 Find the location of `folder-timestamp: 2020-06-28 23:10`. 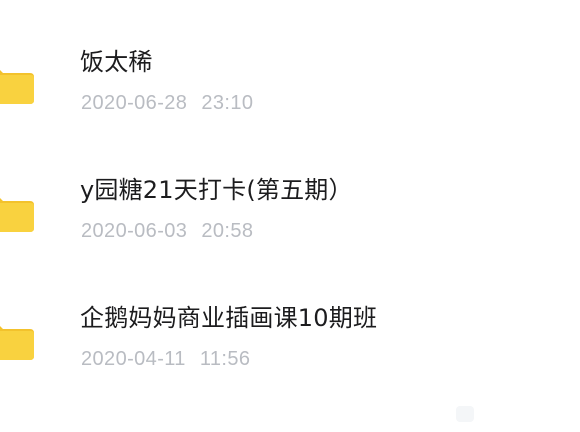

folder-timestamp: 2020-06-28 23:10 is located at coordinates (167, 103).